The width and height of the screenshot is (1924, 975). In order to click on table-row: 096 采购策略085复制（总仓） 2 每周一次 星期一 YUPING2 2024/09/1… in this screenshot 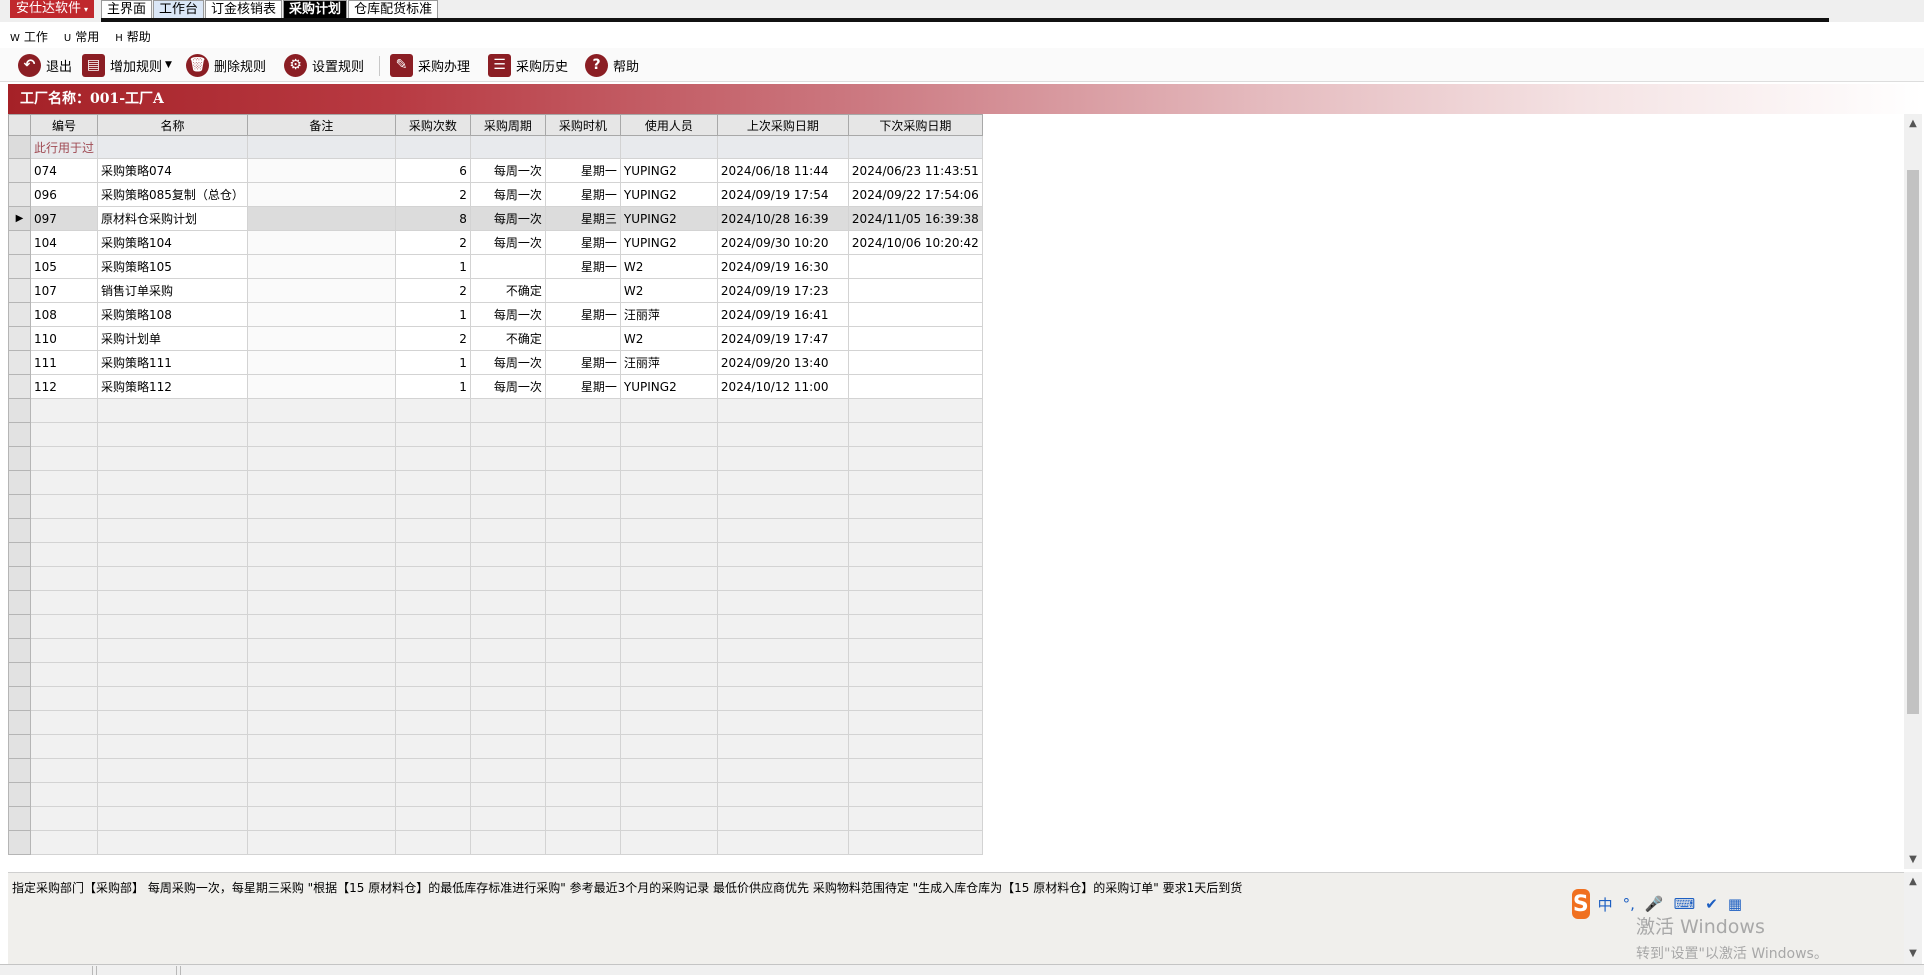, I will do `click(495, 194)`.